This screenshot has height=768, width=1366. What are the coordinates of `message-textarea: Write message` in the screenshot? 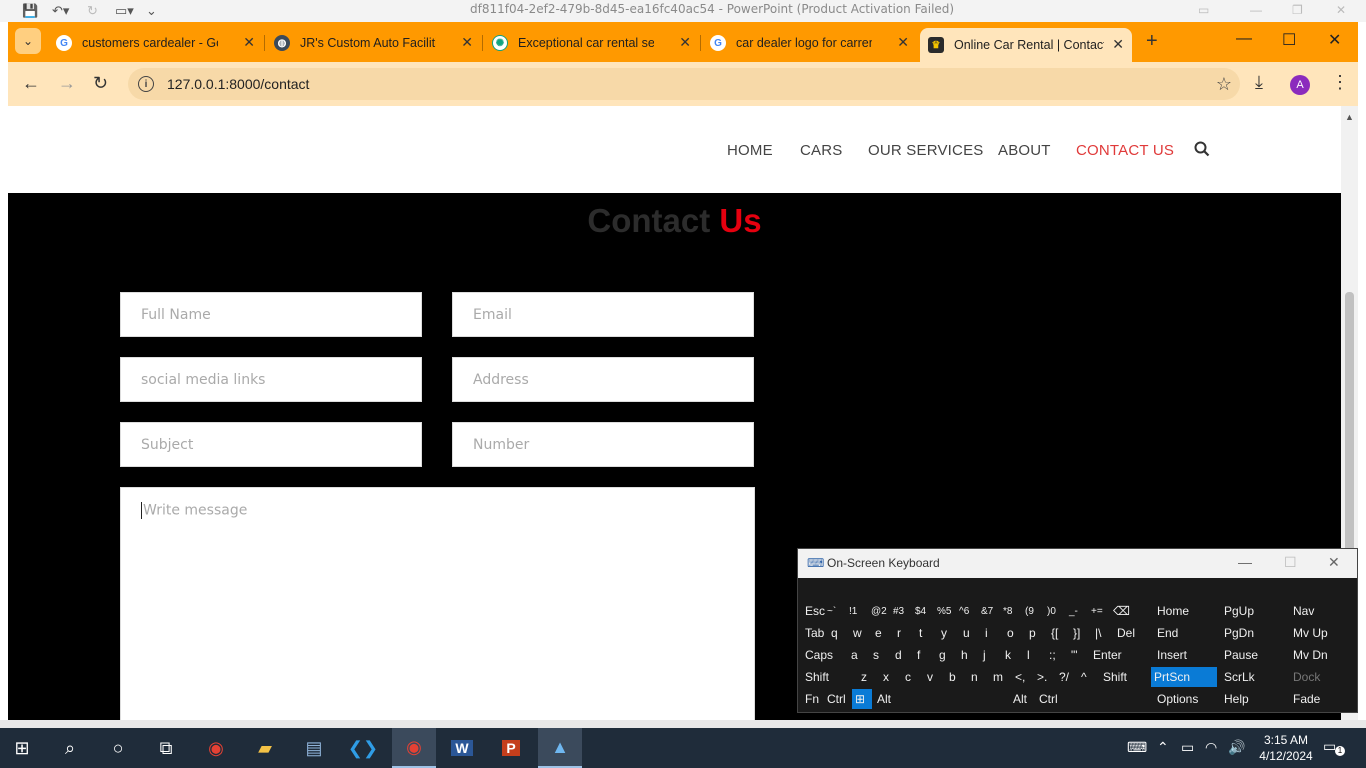 It's located at (437, 603).